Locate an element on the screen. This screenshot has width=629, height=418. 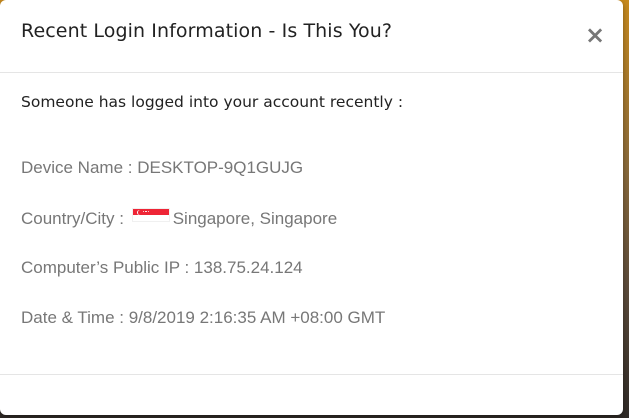
country-city-row: Country/City : Singapore, Singapore is located at coordinates (179, 218).